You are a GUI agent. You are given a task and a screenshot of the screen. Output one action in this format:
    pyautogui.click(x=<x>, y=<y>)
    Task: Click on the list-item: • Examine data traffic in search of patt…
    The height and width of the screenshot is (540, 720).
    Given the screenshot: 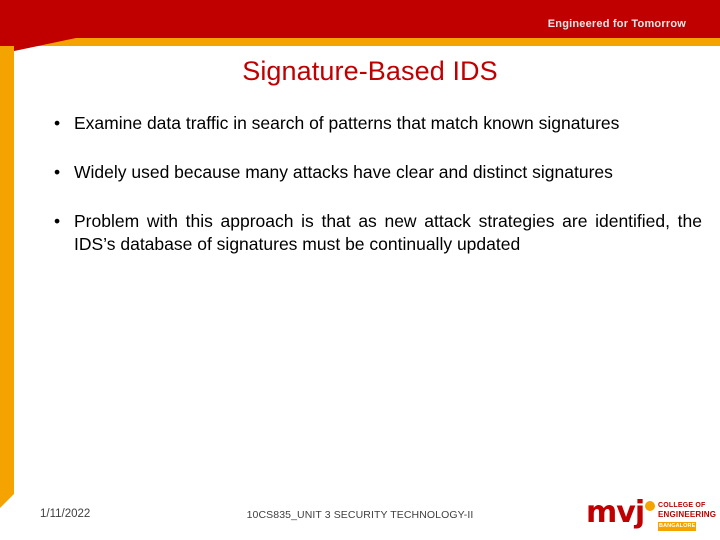 What is the action you would take?
    pyautogui.click(x=369, y=123)
    